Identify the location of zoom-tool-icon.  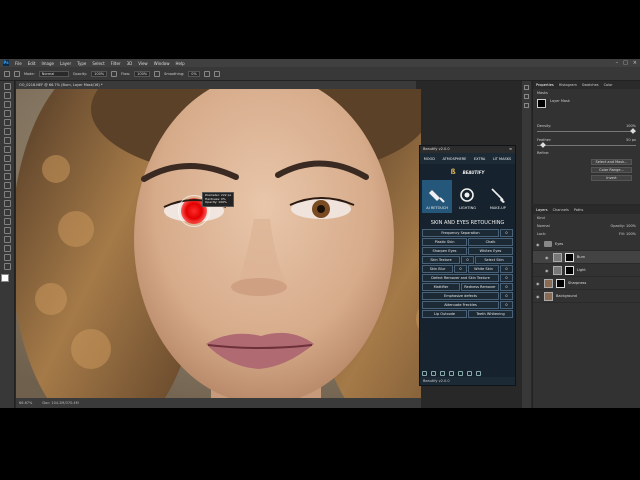
(7, 266).